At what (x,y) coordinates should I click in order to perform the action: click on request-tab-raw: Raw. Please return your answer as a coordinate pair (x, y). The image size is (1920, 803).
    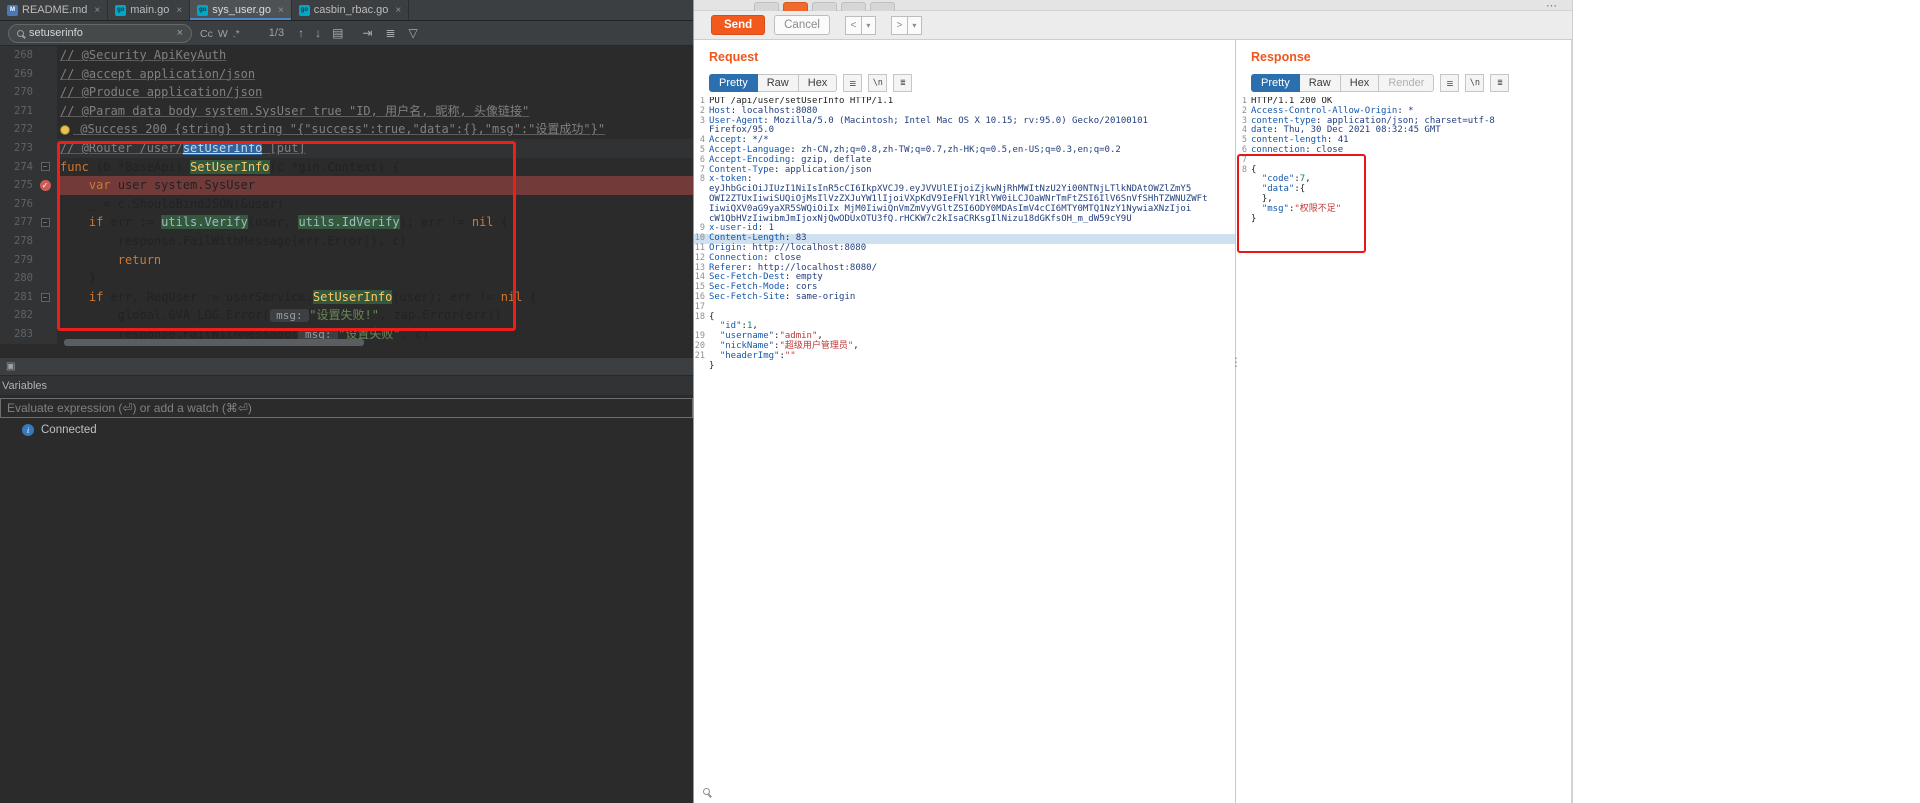
    Looking at the image, I should click on (777, 83).